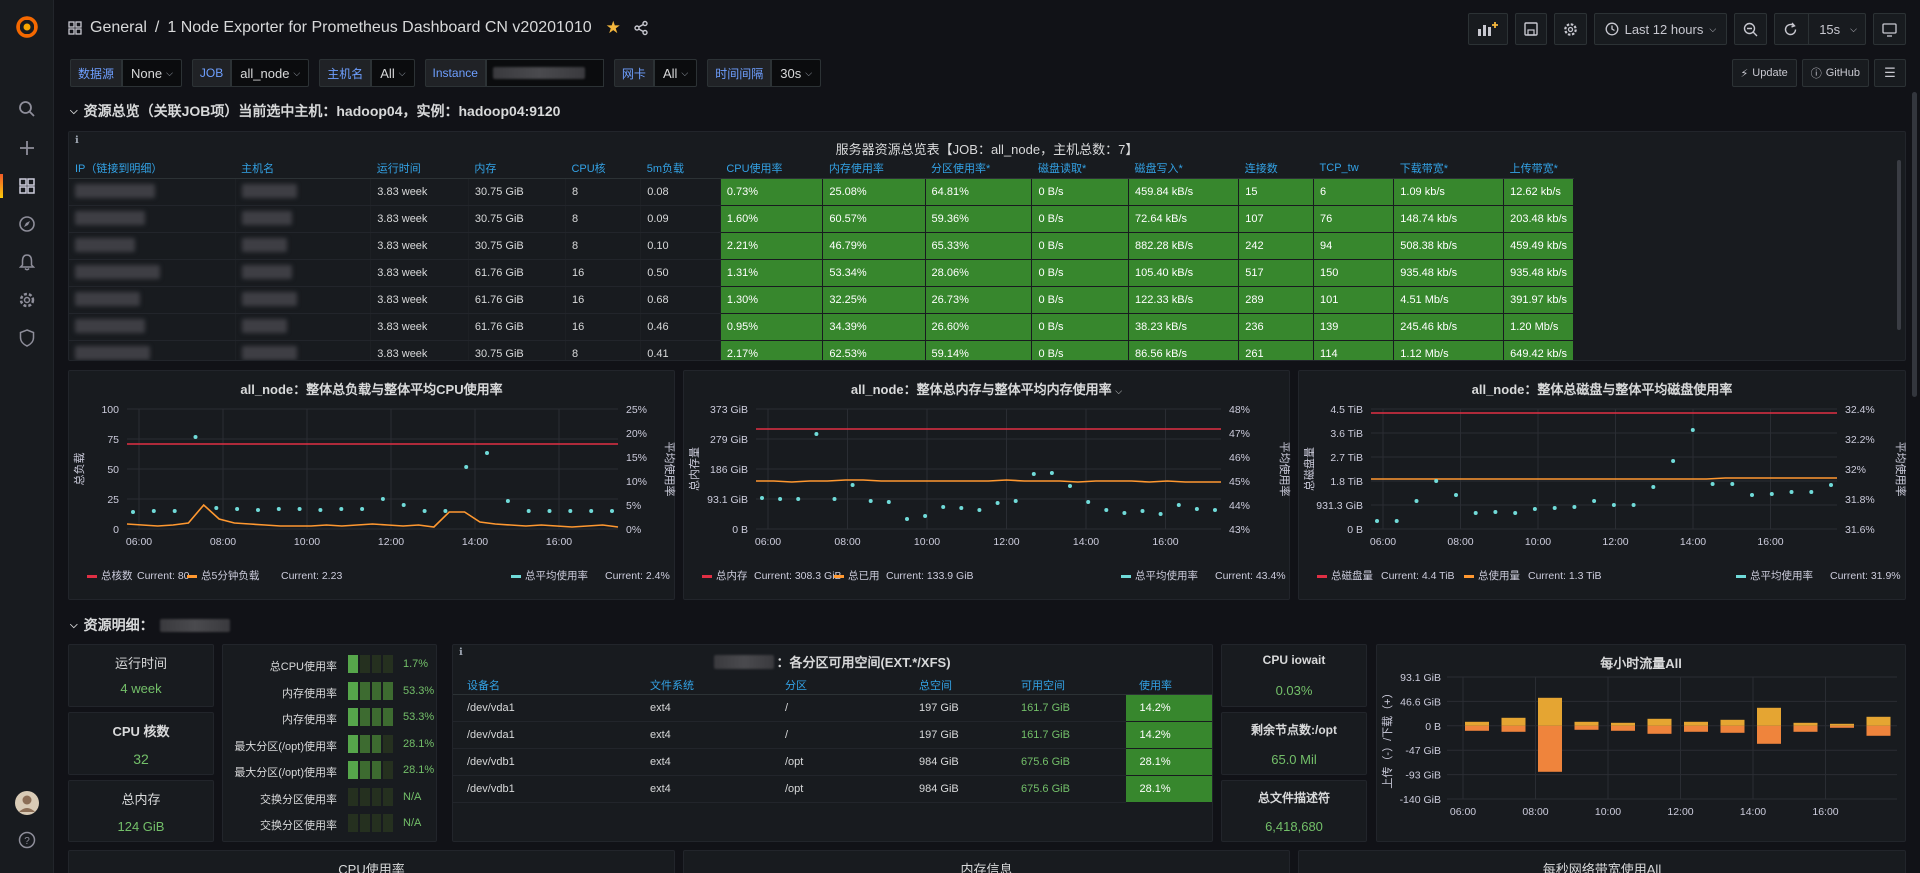 Image resolution: width=1920 pixels, height=873 pixels. I want to click on chevron-down-icon: ⌵, so click(1118, 391).